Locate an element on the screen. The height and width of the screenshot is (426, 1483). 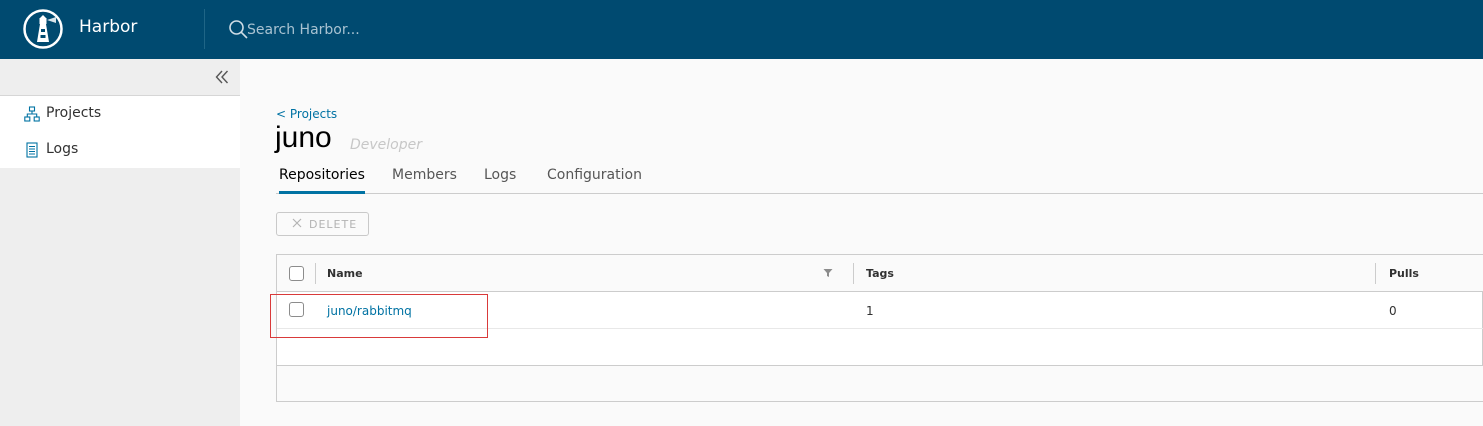
tab-configuration: Configuration is located at coordinates (594, 180).